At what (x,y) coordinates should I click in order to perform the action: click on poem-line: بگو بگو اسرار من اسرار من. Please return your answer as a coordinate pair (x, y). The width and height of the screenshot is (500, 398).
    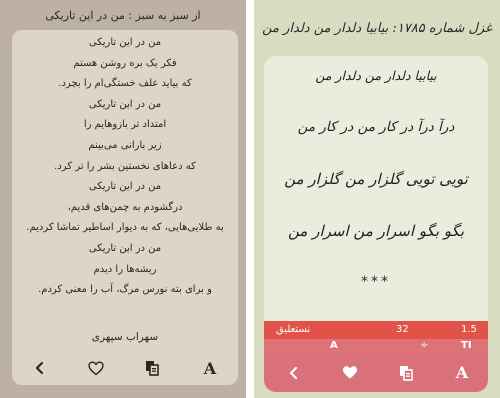
    Looking at the image, I should click on (375, 231).